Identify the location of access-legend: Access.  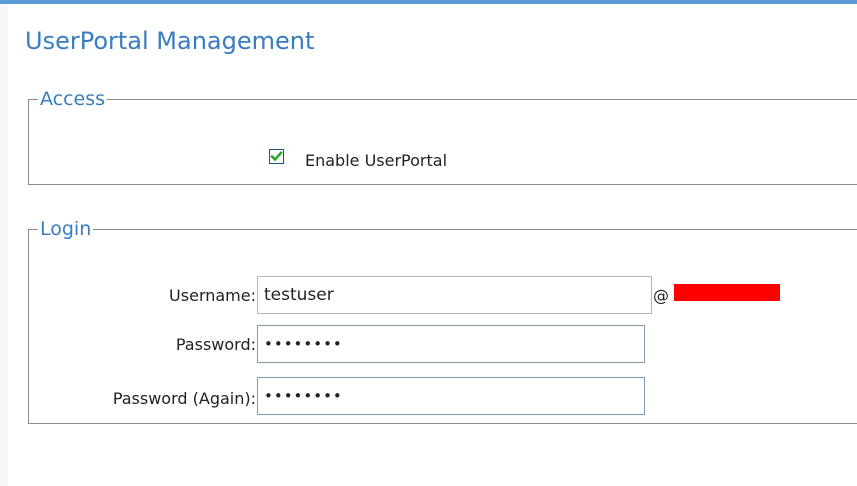
(73, 99).